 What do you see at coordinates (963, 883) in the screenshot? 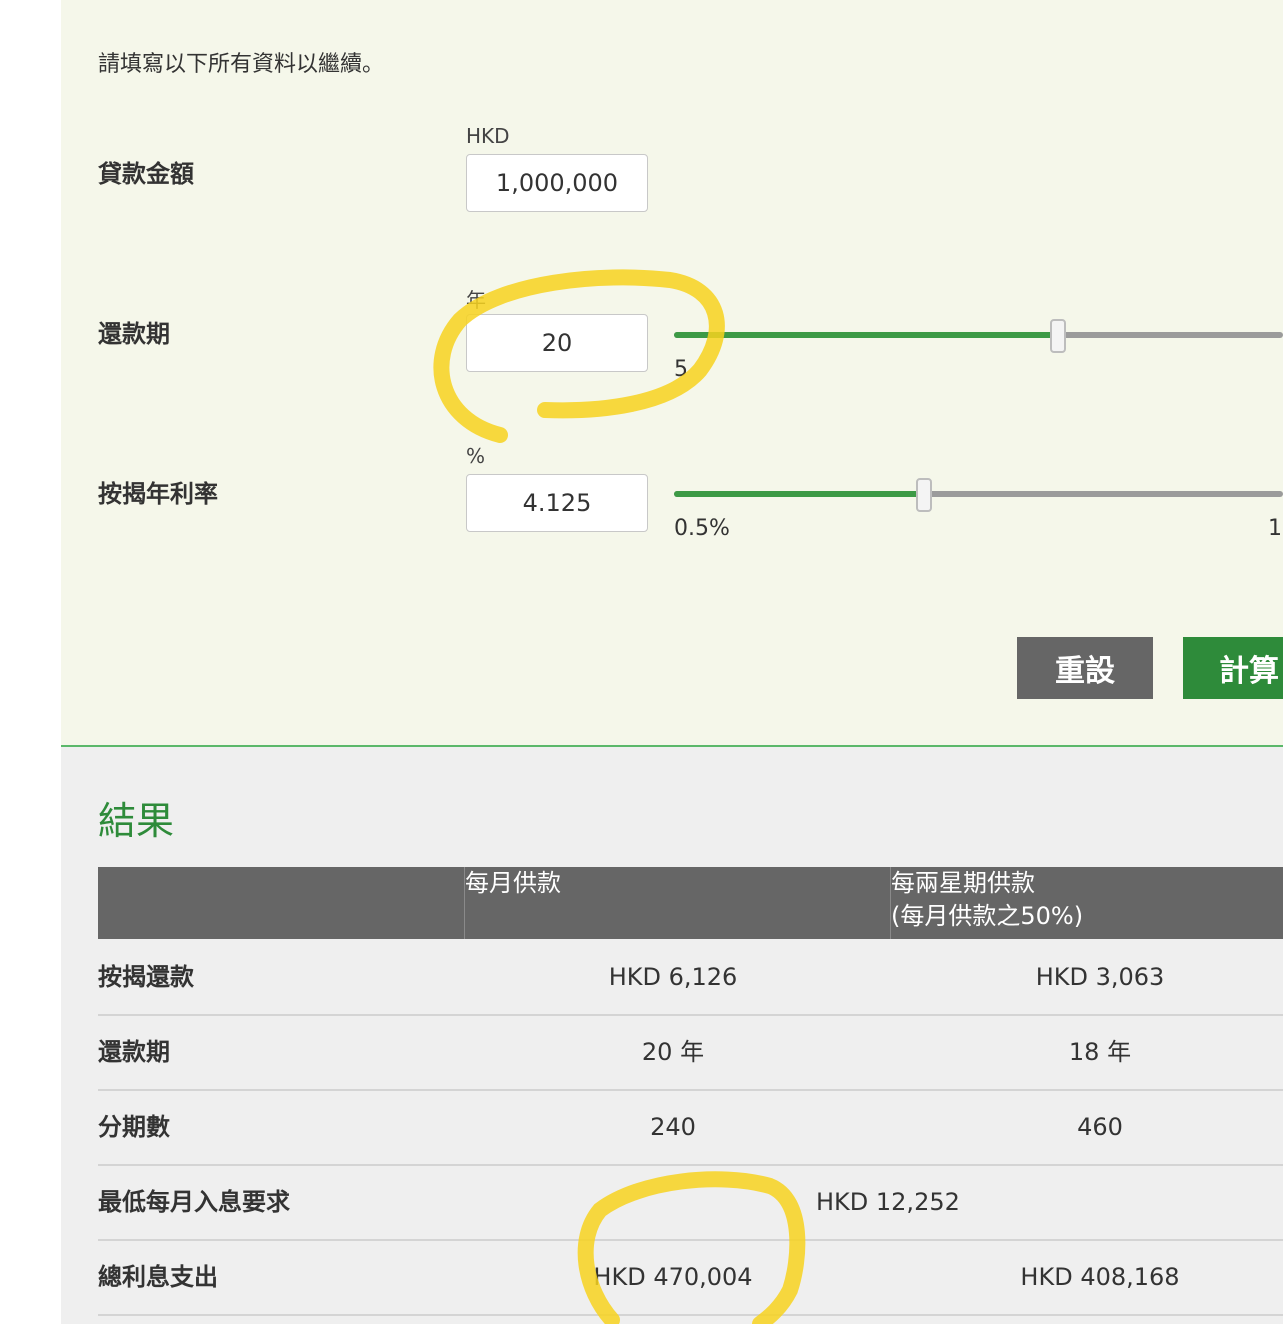
I see `header-biweekly-line1: 每兩星期供款` at bounding box center [963, 883].